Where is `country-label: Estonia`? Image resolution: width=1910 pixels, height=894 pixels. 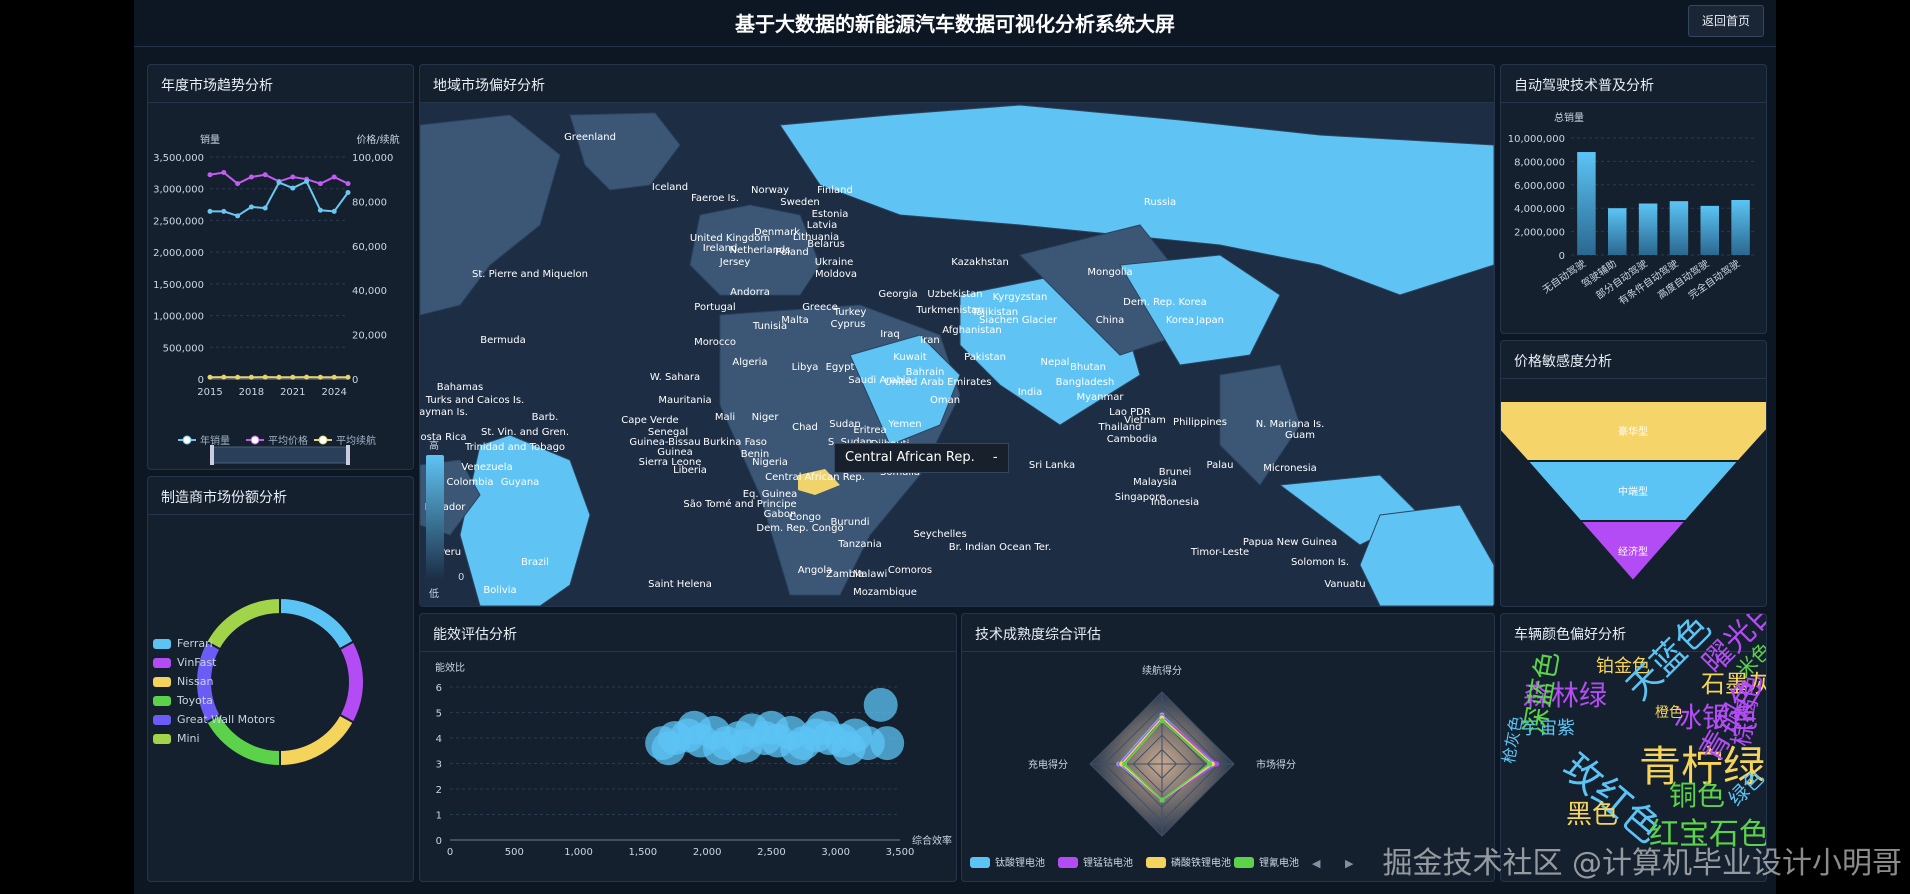 country-label: Estonia is located at coordinates (830, 214).